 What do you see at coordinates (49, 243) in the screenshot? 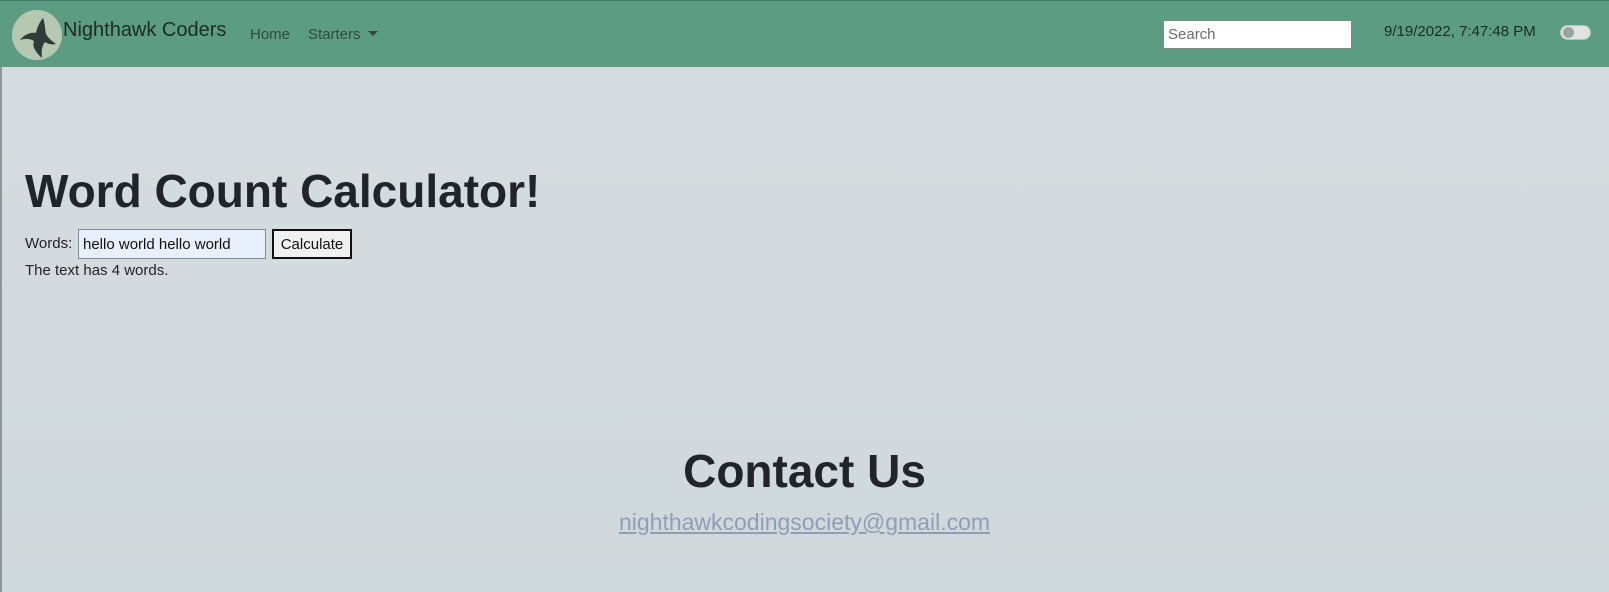
I see `words-label: Words:` at bounding box center [49, 243].